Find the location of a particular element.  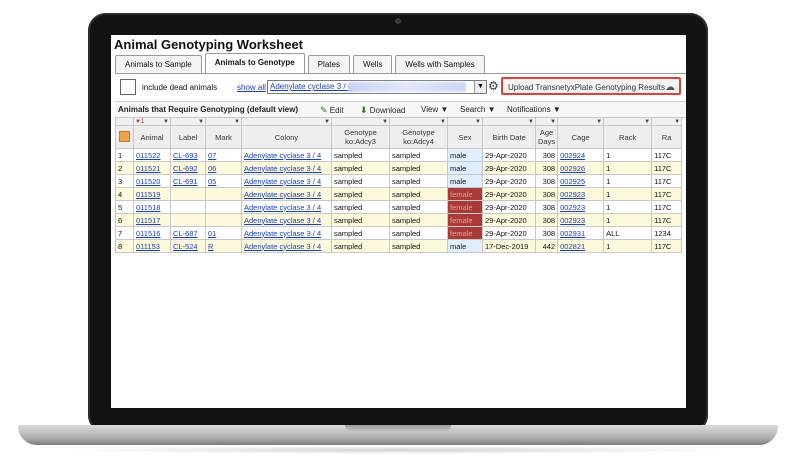

animal-link: 011522 is located at coordinates (148, 155).